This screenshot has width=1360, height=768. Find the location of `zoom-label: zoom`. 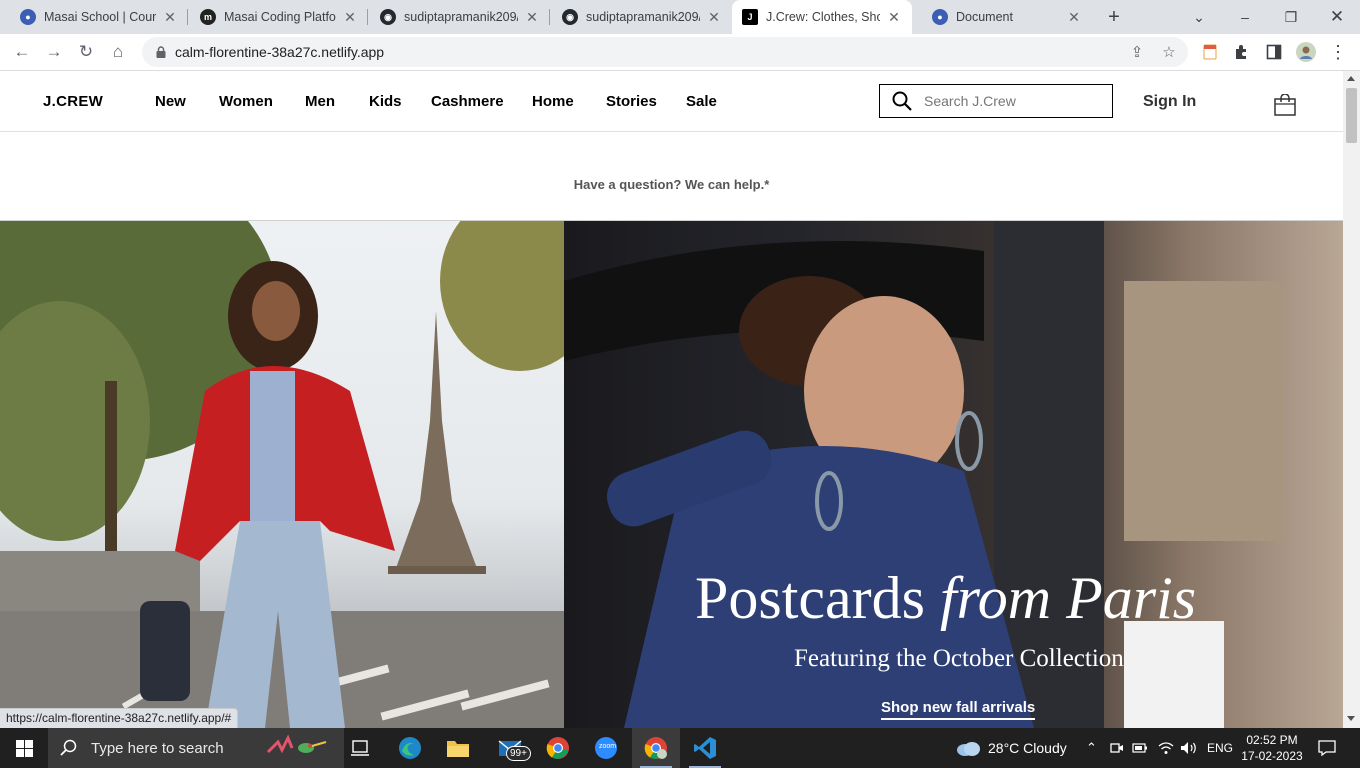

zoom-label: zoom is located at coordinates (608, 746).